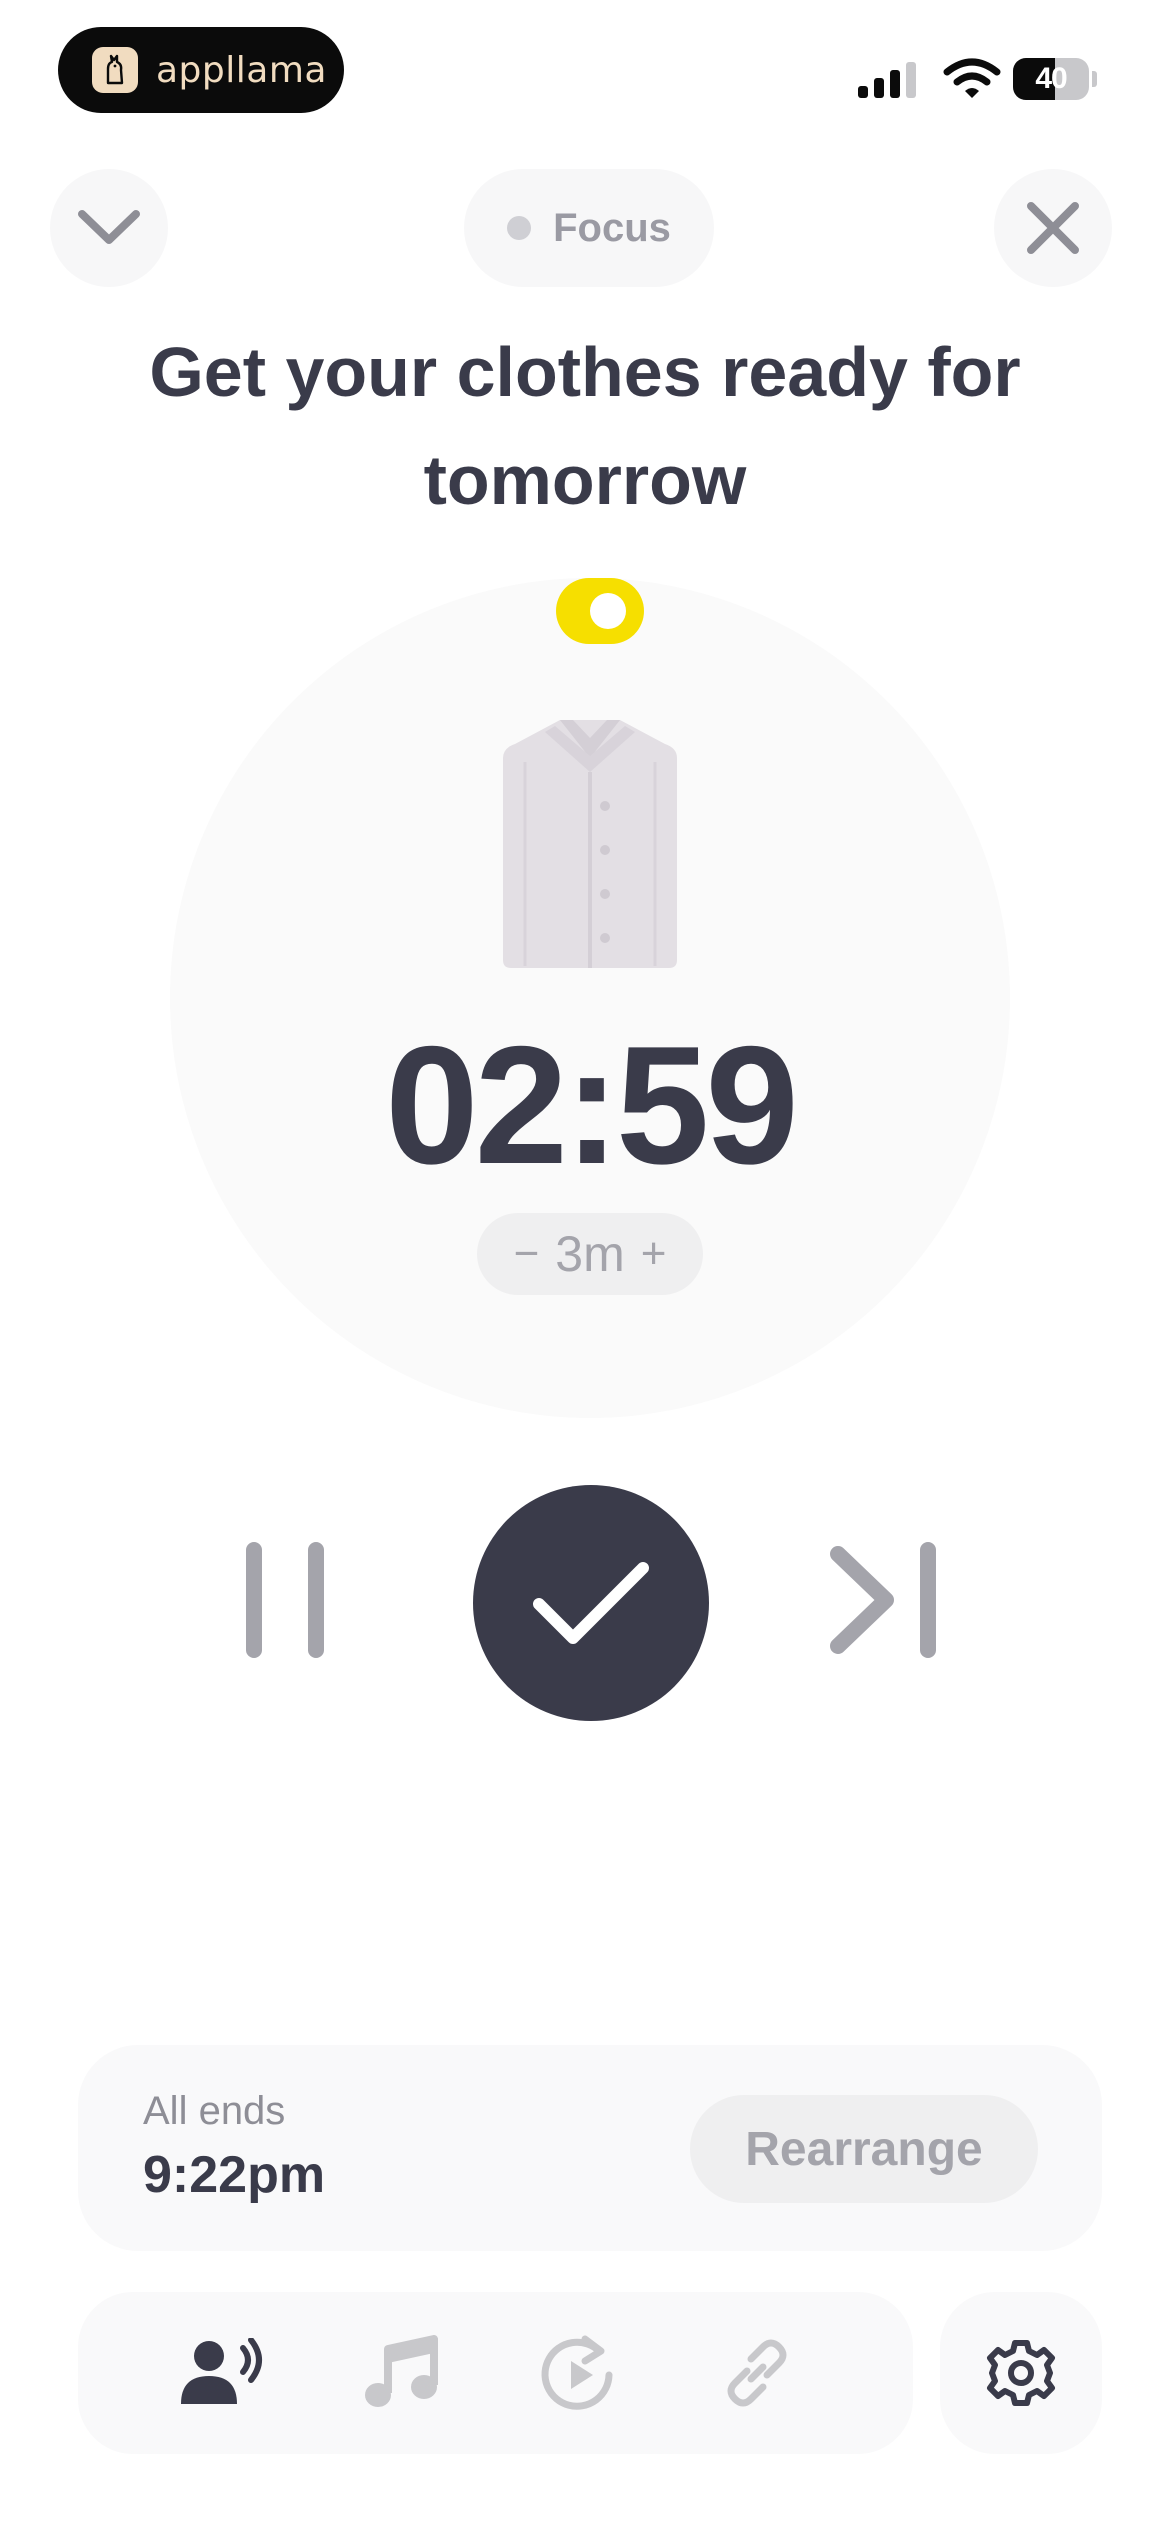 The height and width of the screenshot is (2532, 1170). Describe the element at coordinates (887, 80) in the screenshot. I see `signal-icon` at that location.